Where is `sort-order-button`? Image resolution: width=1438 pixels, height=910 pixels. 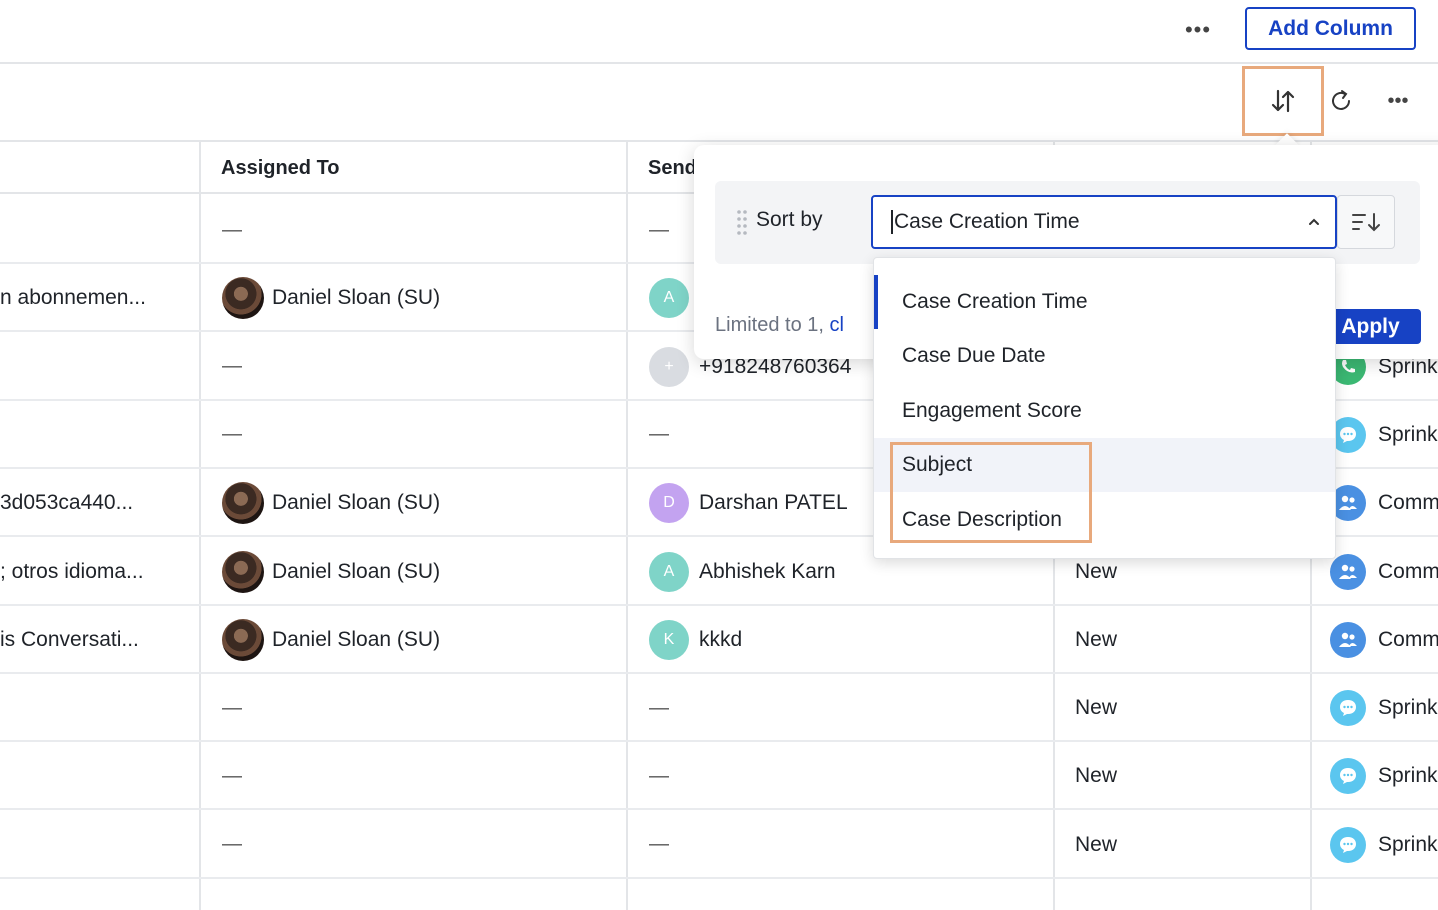
sort-order-button is located at coordinates (1366, 222).